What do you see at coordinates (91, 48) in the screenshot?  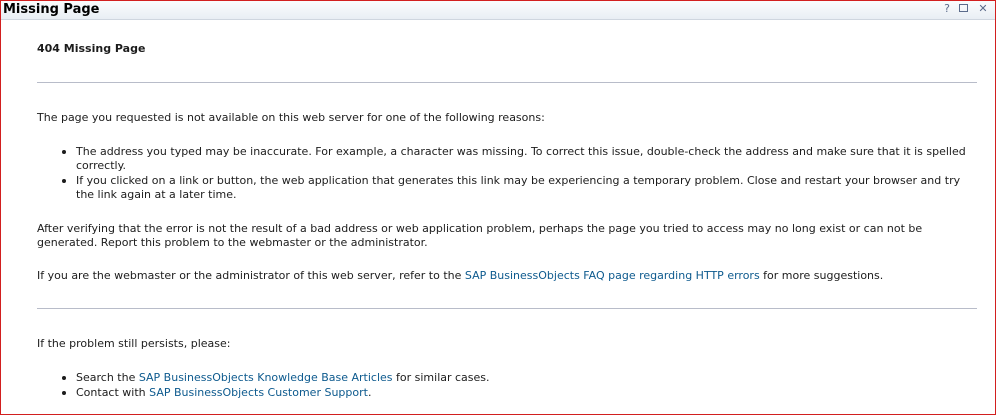 I see `page-heading: 404 Missing Page` at bounding box center [91, 48].